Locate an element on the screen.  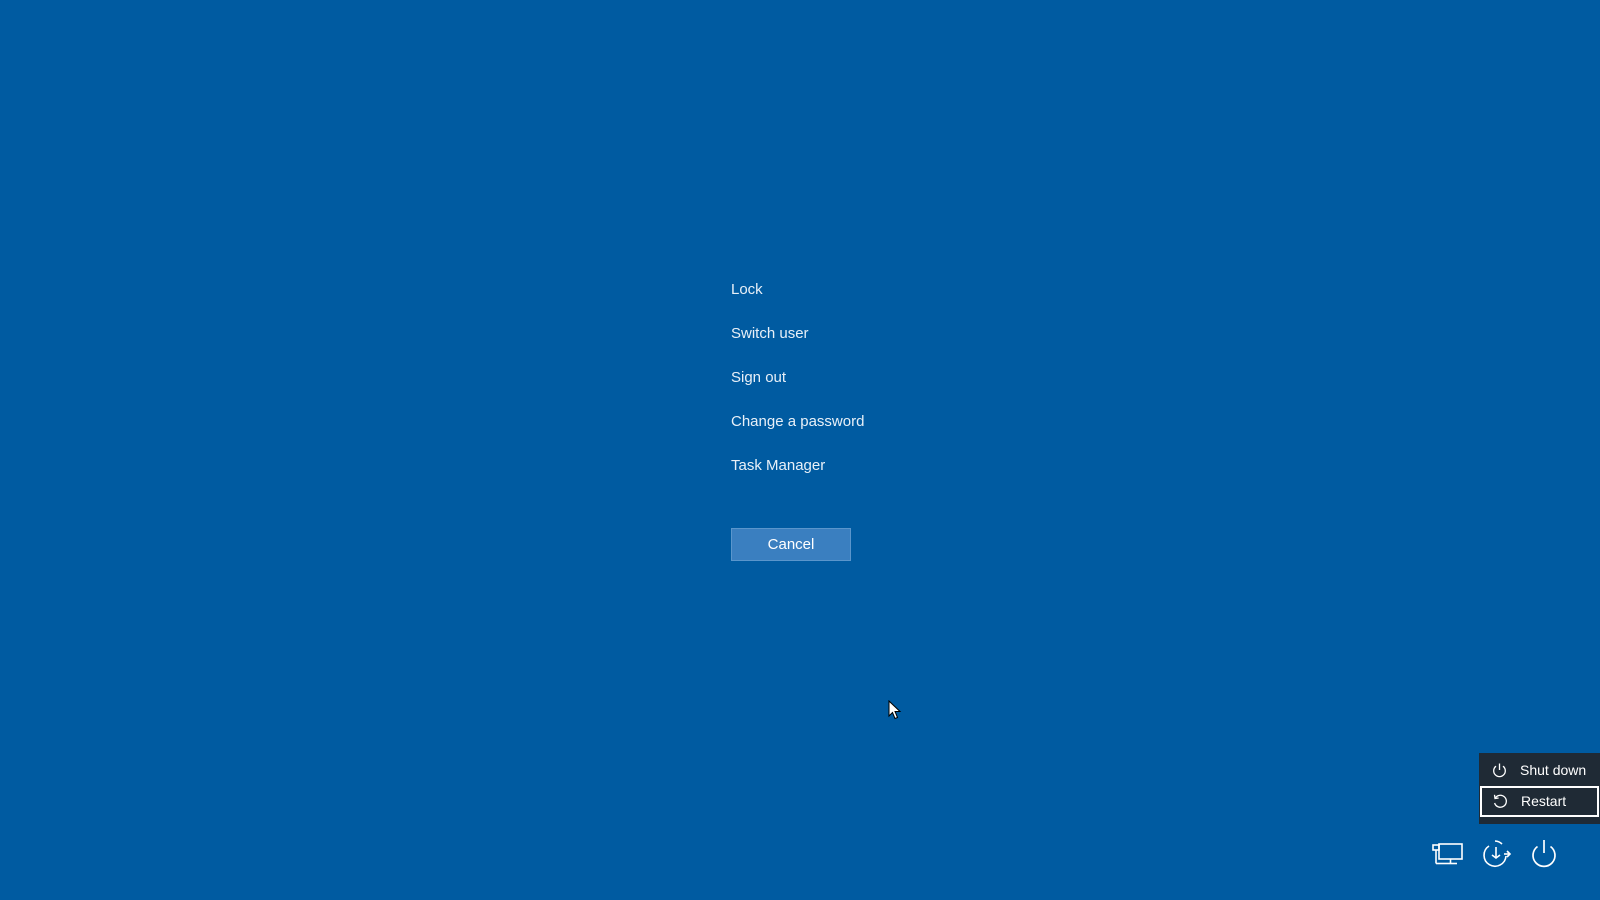
mouse-cursor-icon is located at coordinates (895, 710).